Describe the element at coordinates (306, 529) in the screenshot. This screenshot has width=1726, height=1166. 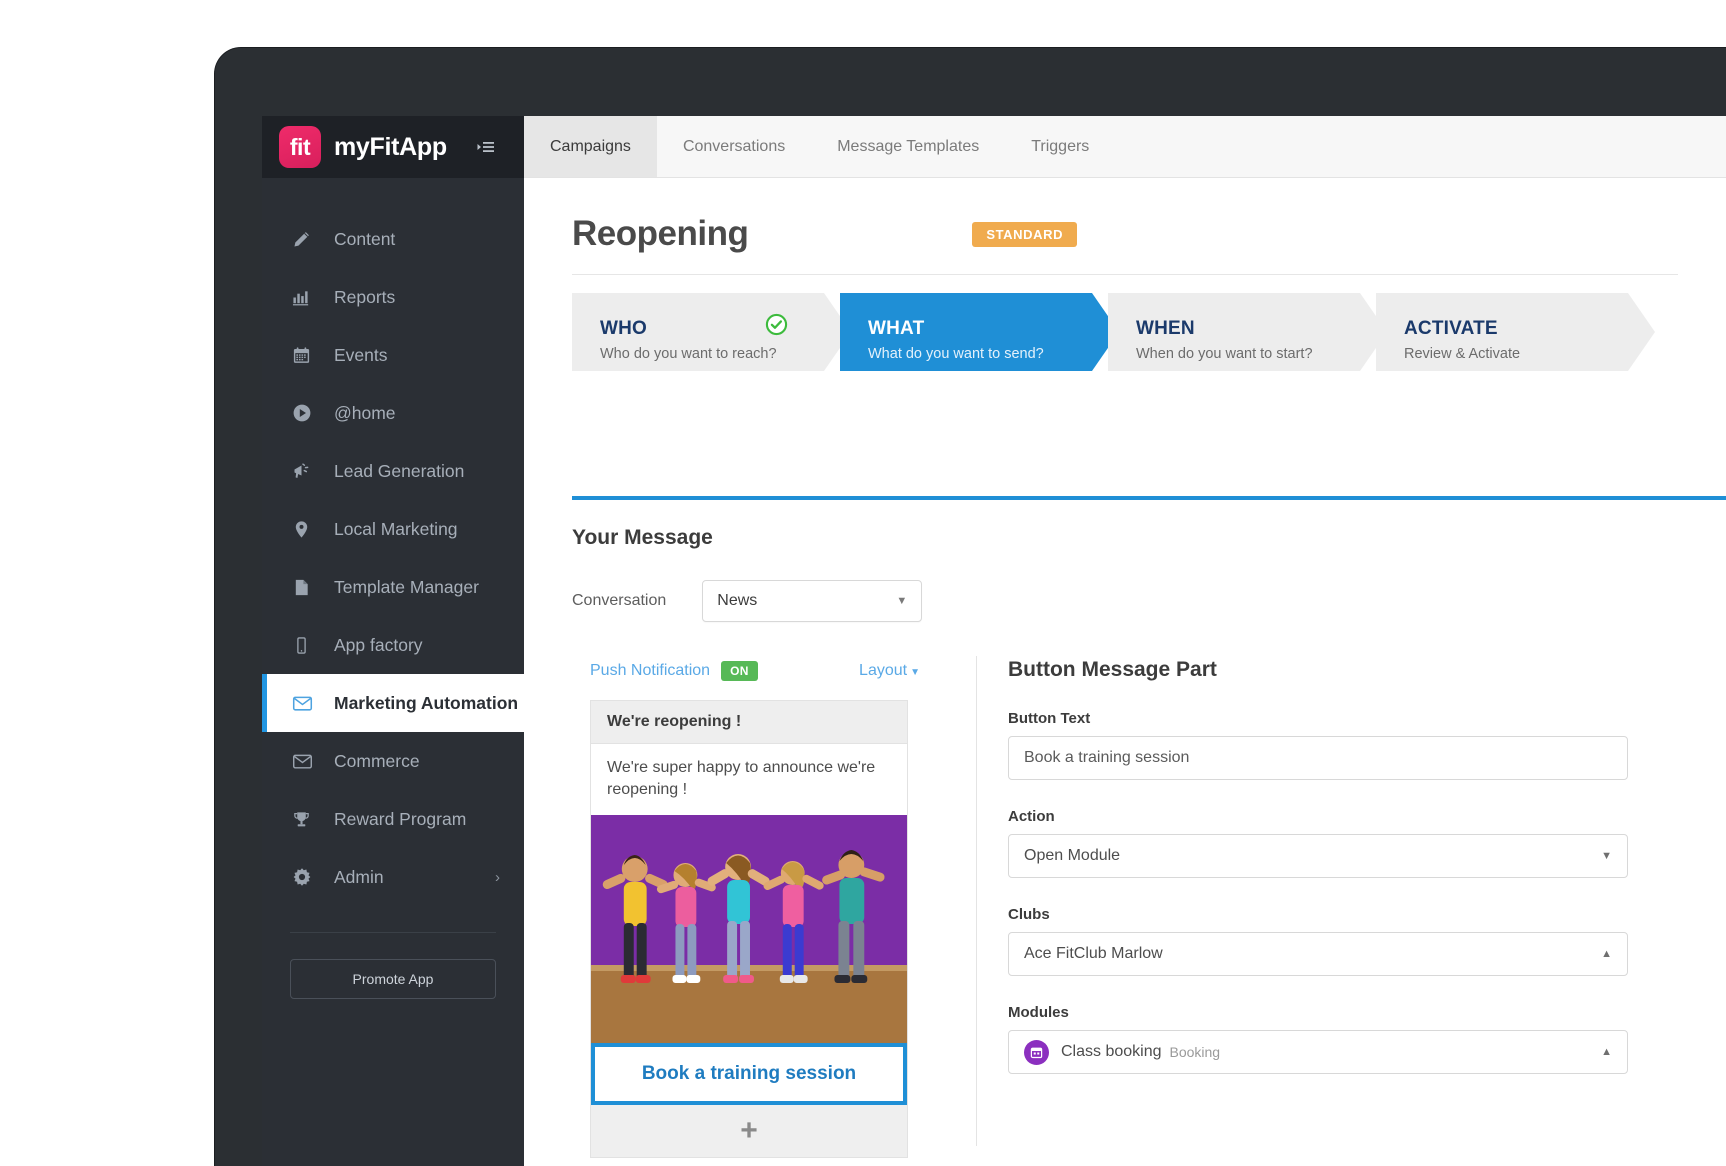
I see `map-pin-icon` at that location.